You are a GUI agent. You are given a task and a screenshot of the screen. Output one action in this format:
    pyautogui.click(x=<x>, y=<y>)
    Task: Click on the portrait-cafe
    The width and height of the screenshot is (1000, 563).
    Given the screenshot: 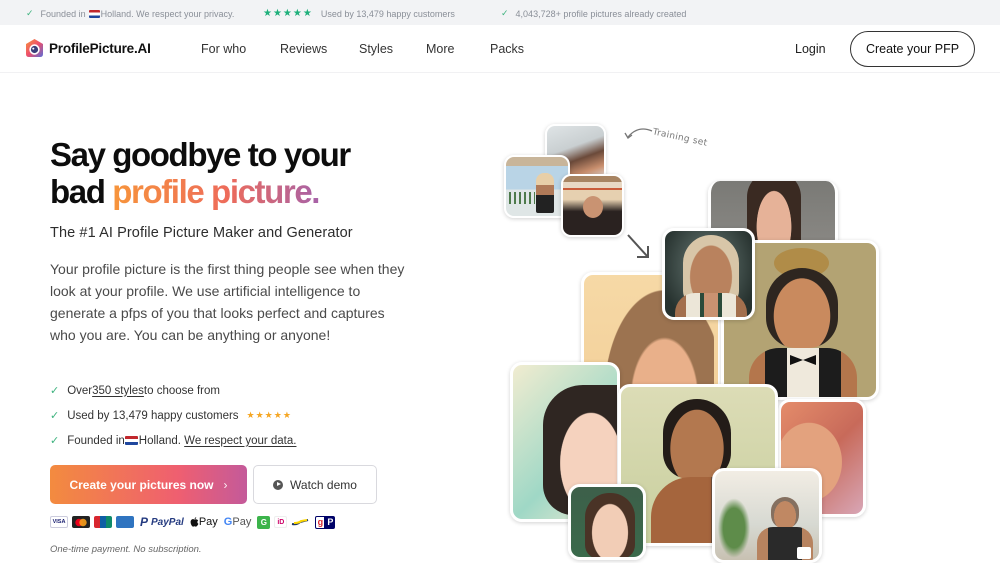 What is the action you would take?
    pyautogui.click(x=767, y=515)
    